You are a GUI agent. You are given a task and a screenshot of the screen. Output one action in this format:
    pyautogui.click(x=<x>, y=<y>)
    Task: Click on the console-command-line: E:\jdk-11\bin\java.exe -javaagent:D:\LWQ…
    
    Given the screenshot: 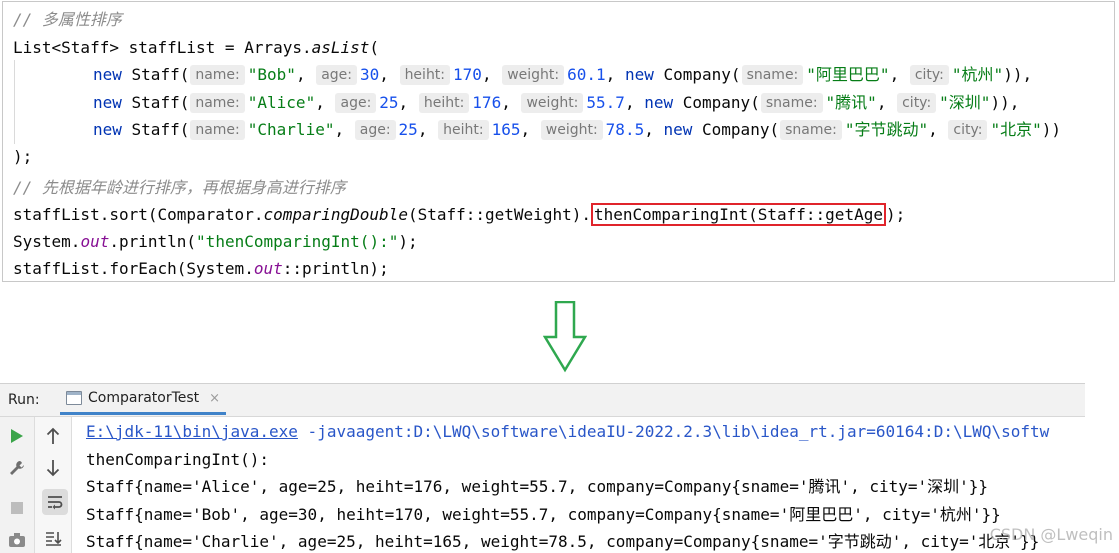 What is the action you would take?
    pyautogui.click(x=568, y=431)
    